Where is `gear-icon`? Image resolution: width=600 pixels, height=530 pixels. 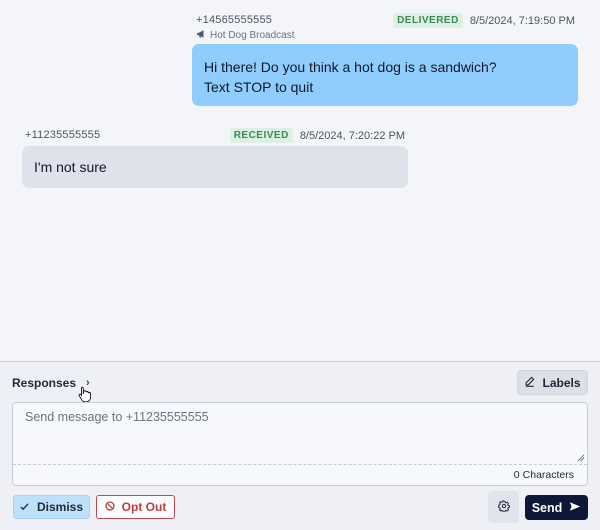 gear-icon is located at coordinates (503, 507).